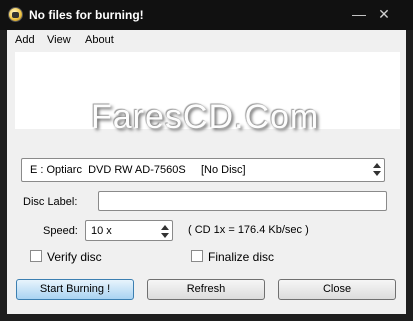 Image resolution: width=413 pixels, height=321 pixels. What do you see at coordinates (129, 230) in the screenshot?
I see `speed-select: 10 x` at bounding box center [129, 230].